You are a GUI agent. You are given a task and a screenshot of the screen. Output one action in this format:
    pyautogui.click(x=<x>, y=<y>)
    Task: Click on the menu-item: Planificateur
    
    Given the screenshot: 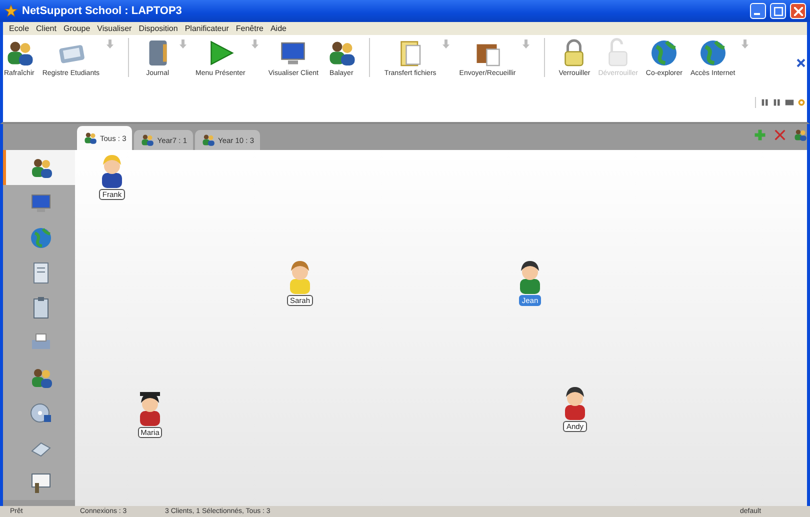 What is the action you would take?
    pyautogui.click(x=206, y=28)
    